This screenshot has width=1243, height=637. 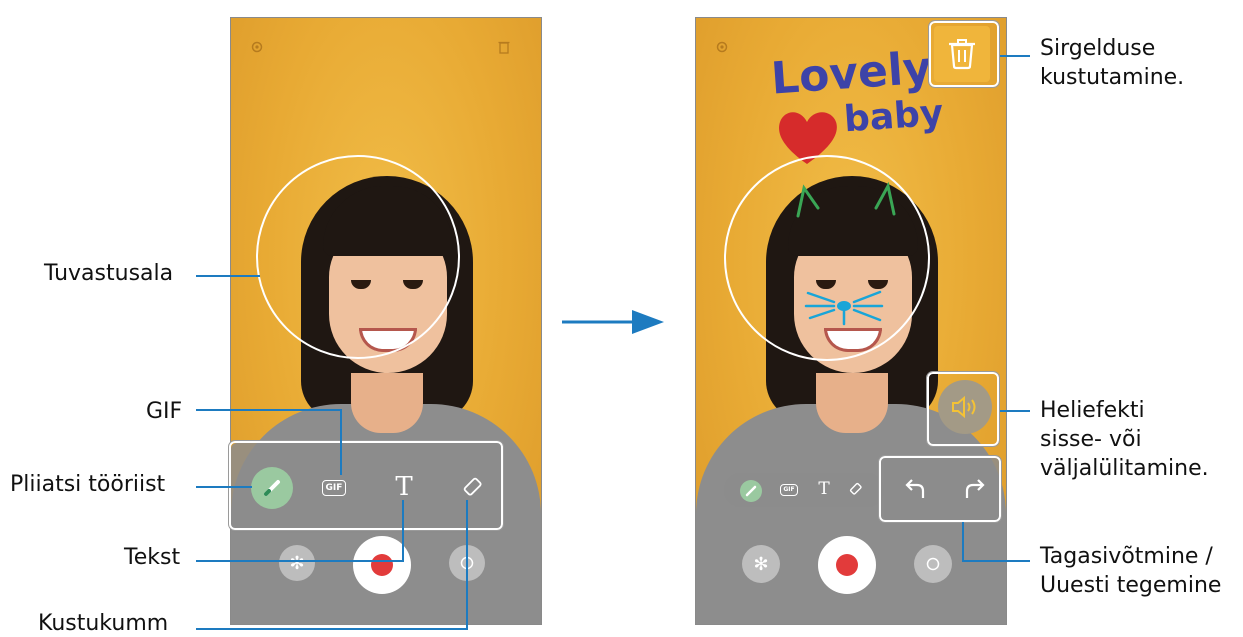 What do you see at coordinates (109, 273) in the screenshot?
I see `callout-detection-area: Tuvastusala` at bounding box center [109, 273].